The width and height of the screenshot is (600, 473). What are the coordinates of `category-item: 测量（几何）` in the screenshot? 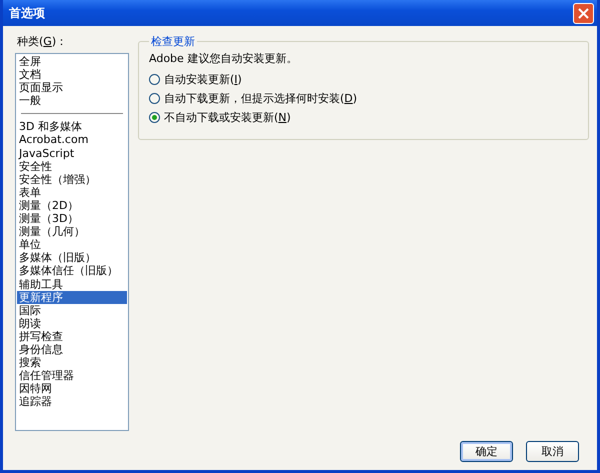 It's located at (72, 231).